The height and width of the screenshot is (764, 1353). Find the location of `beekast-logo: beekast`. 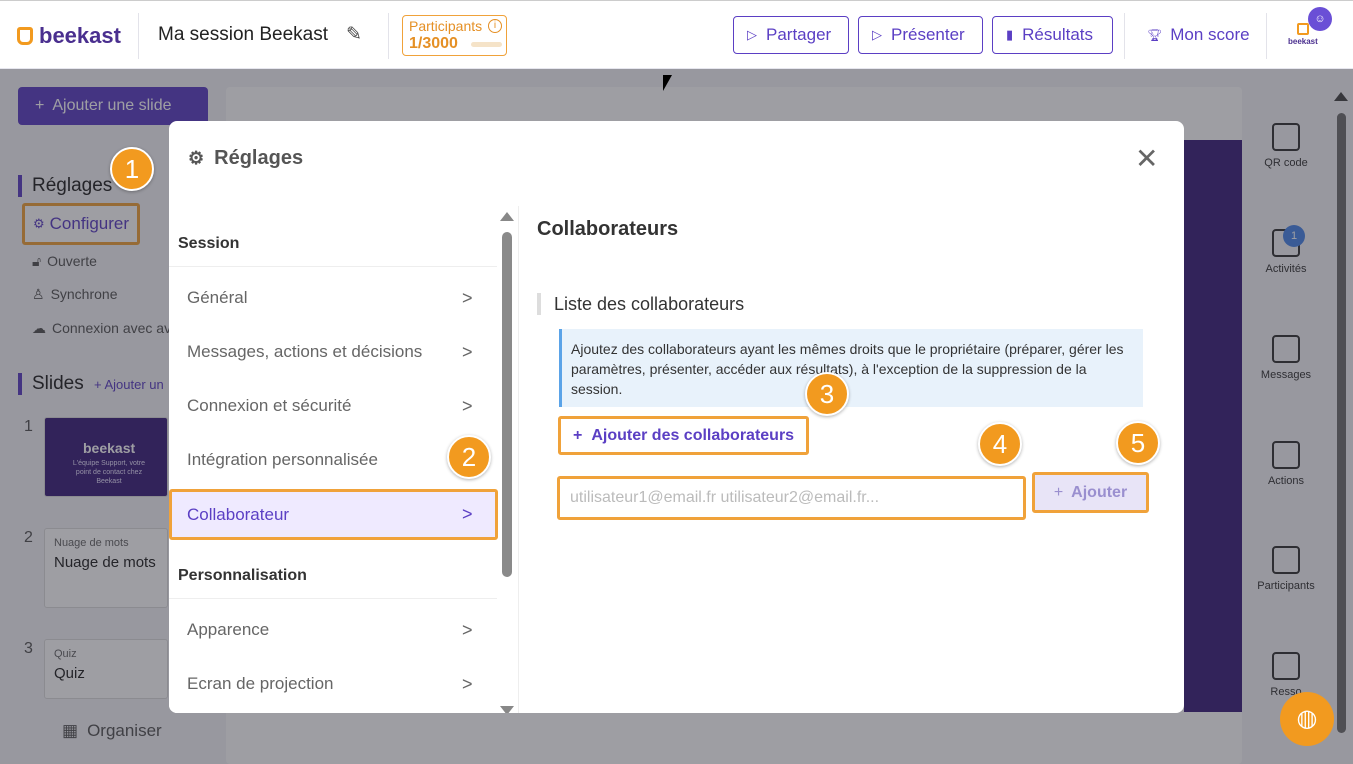

beekast-logo: beekast is located at coordinates (69, 36).